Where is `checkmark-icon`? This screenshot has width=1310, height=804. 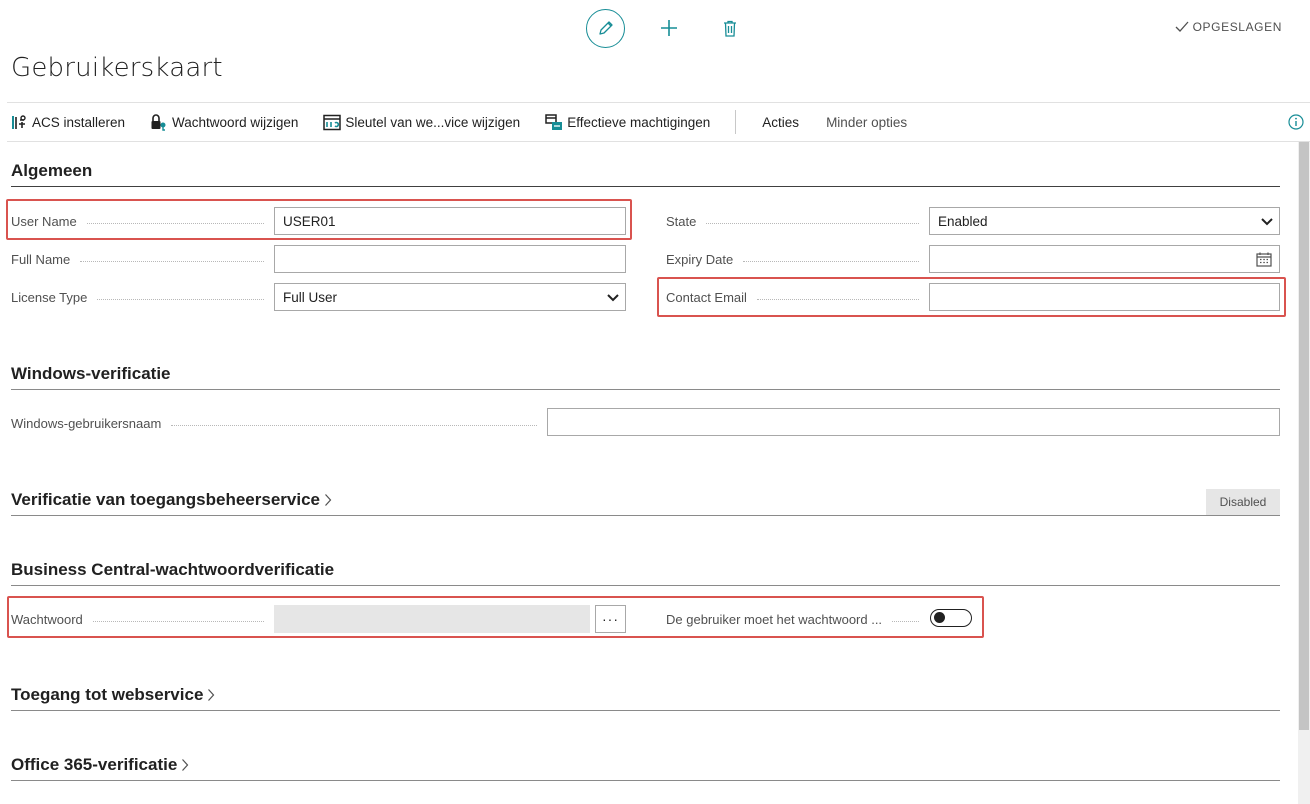
checkmark-icon is located at coordinates (1182, 26).